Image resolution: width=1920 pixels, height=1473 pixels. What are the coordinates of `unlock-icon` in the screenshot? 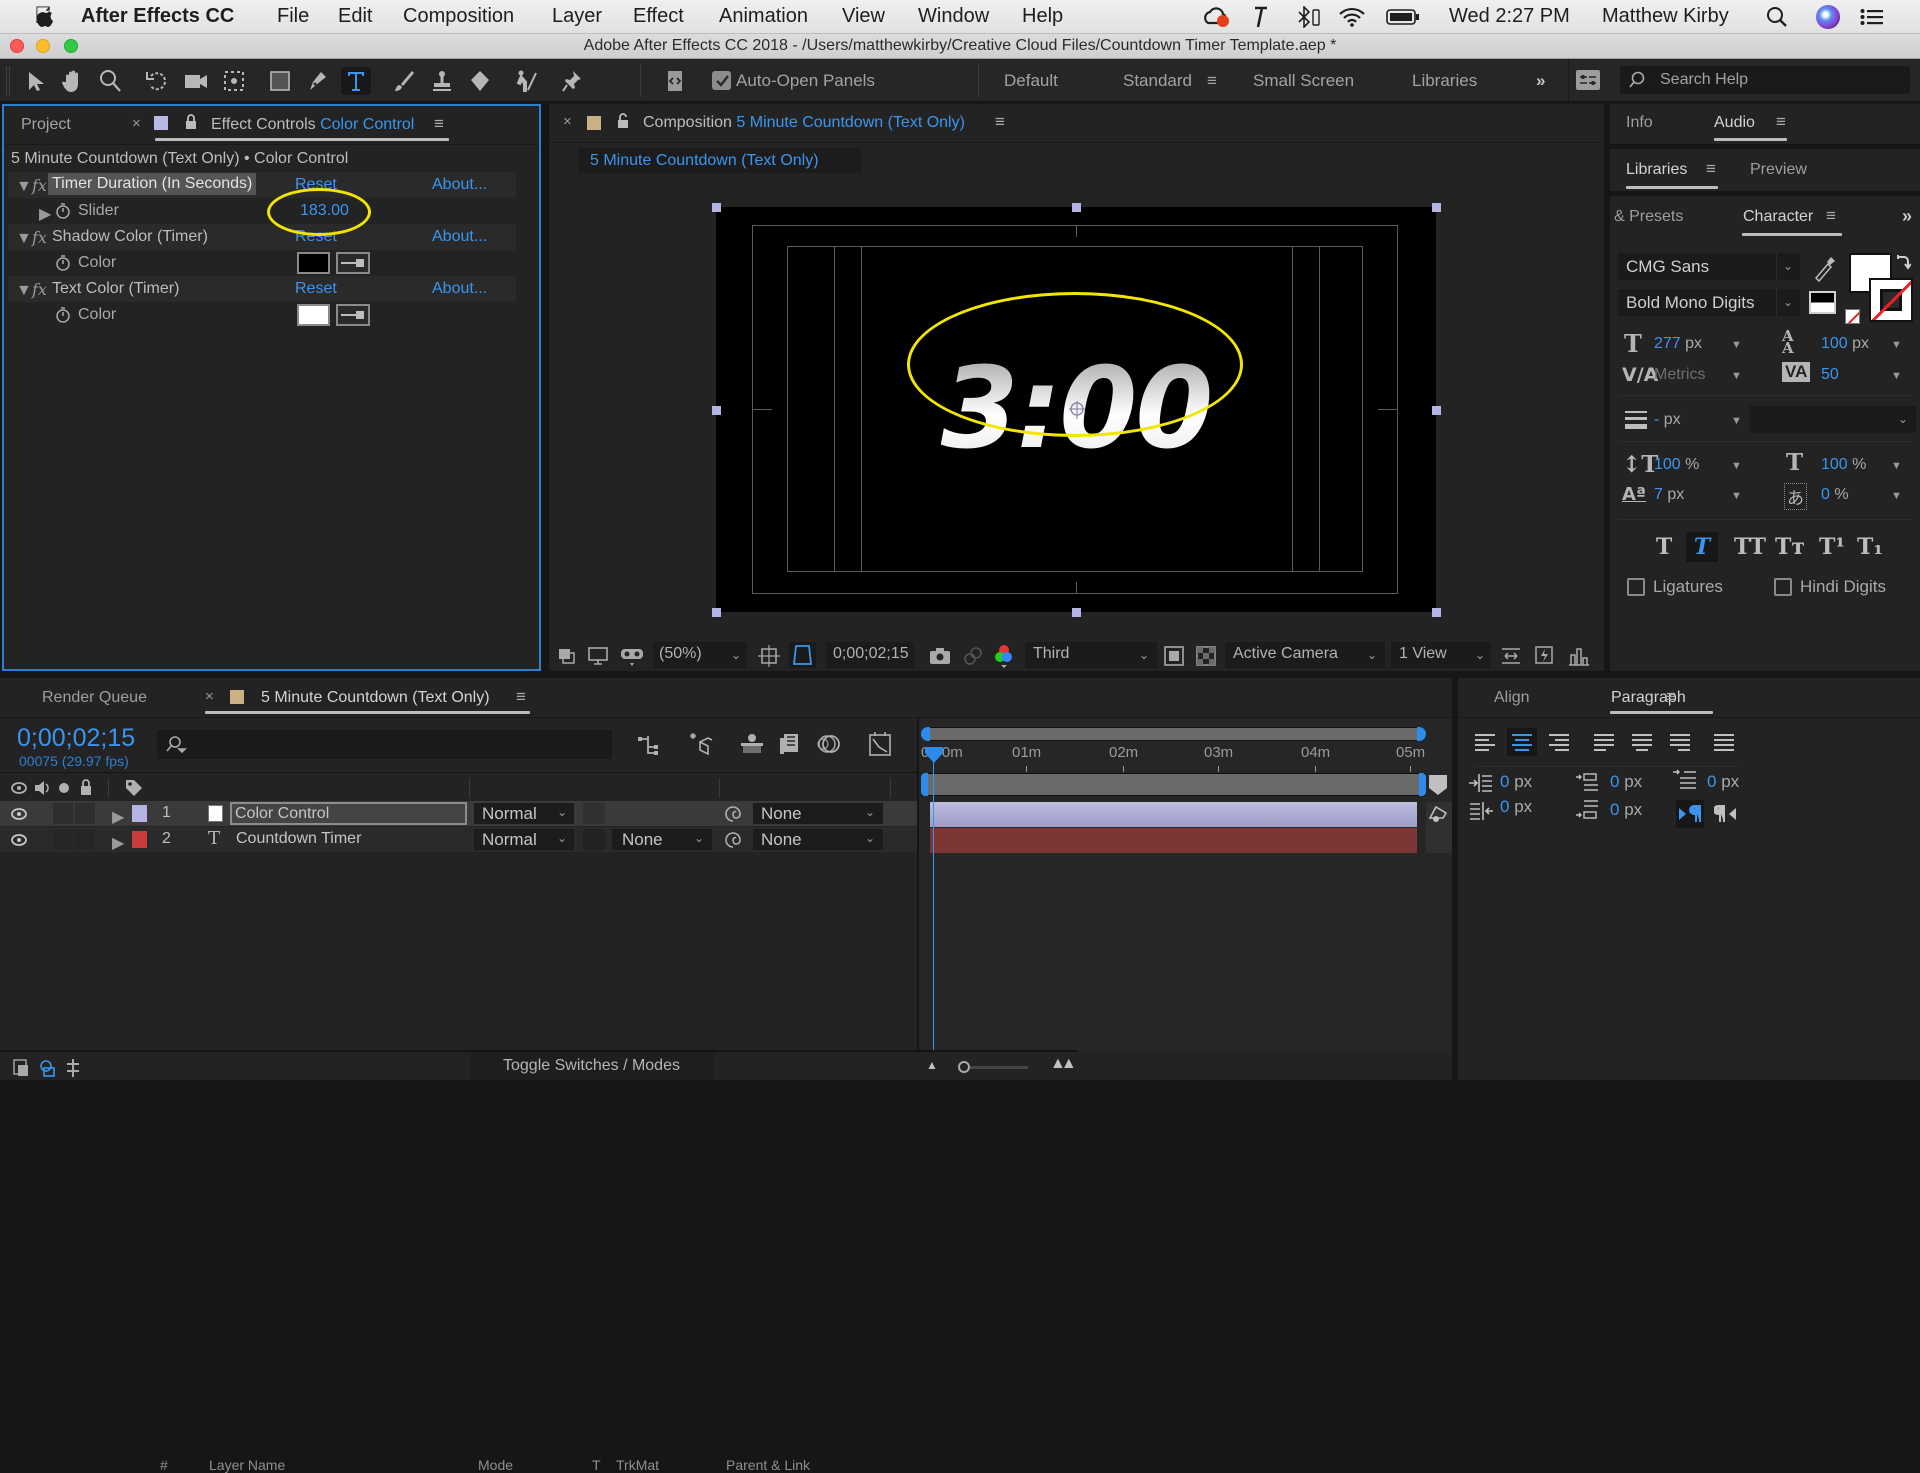 It's located at (623, 121).